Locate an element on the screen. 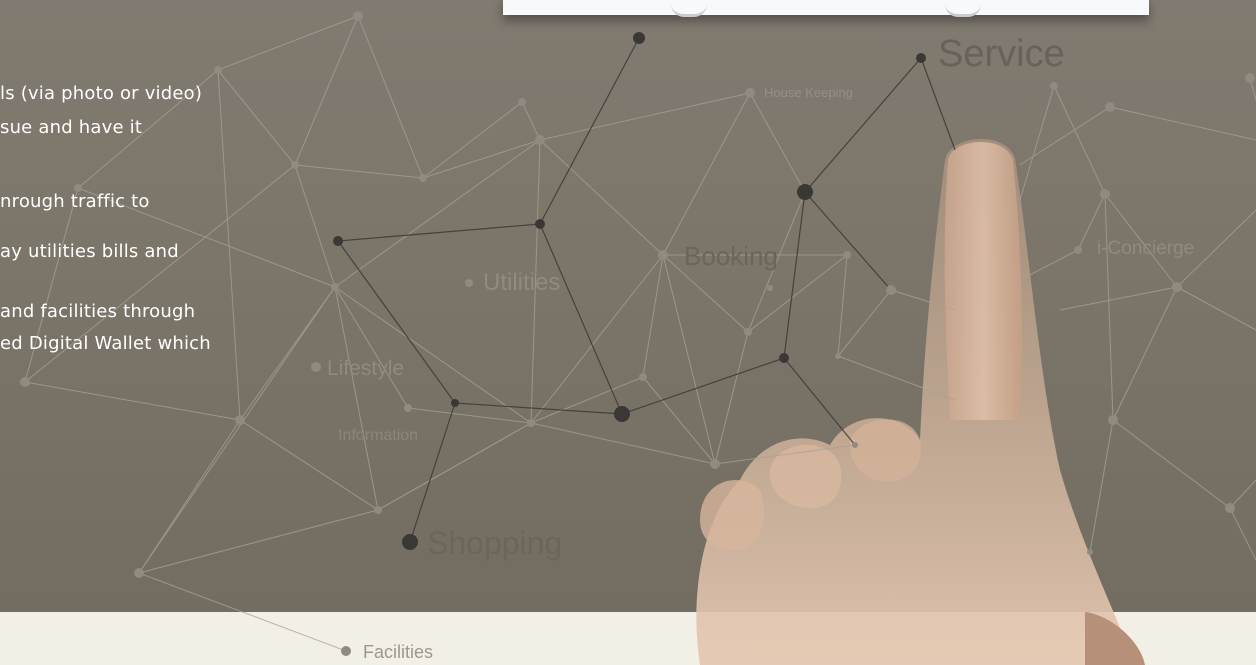 This screenshot has height=665, width=1256. label-shopping: Shopping is located at coordinates (494, 543).